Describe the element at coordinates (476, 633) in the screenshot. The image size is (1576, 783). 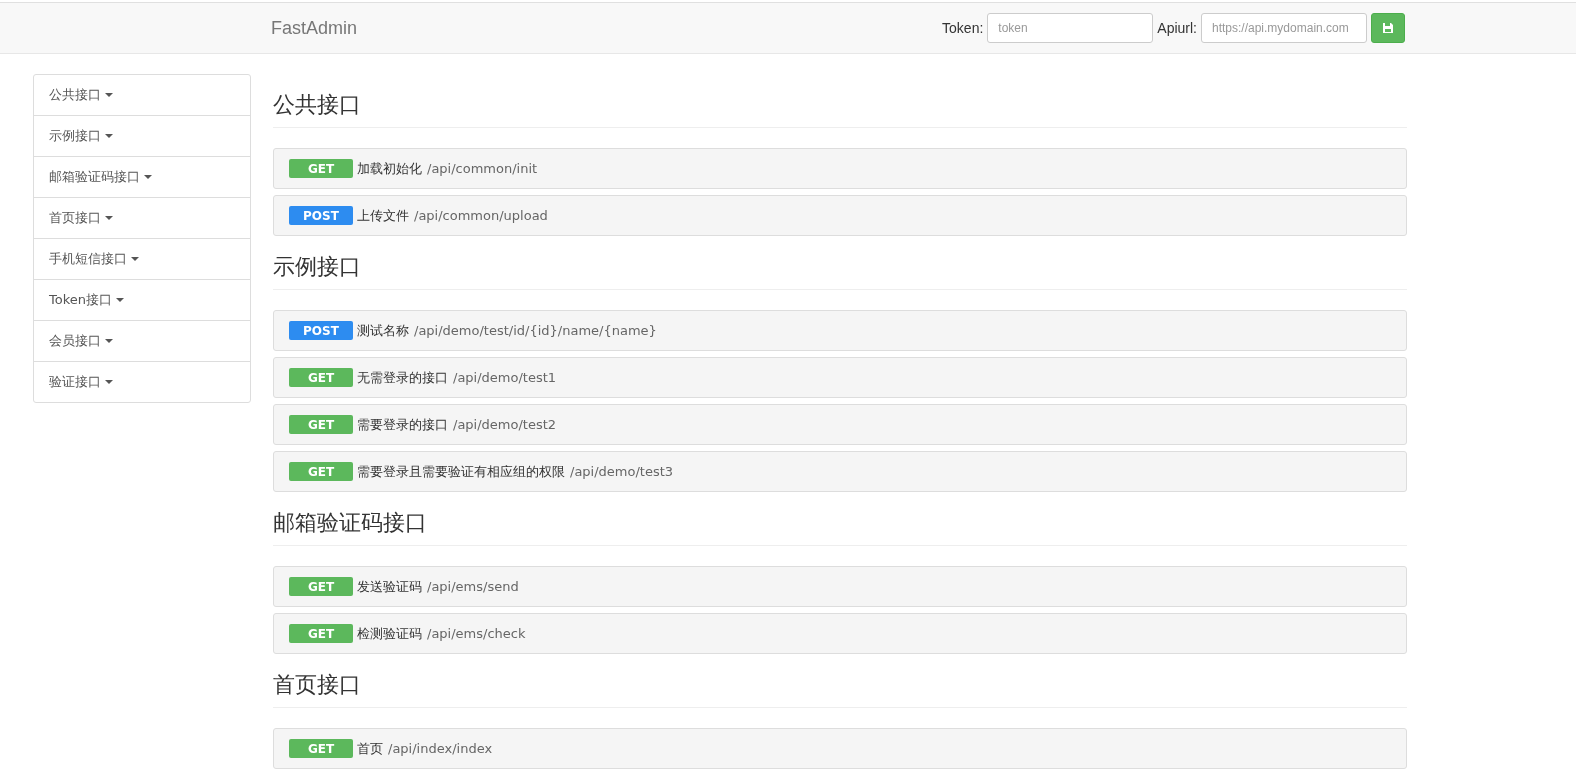
I see `api-path: /api/ems/check` at that location.